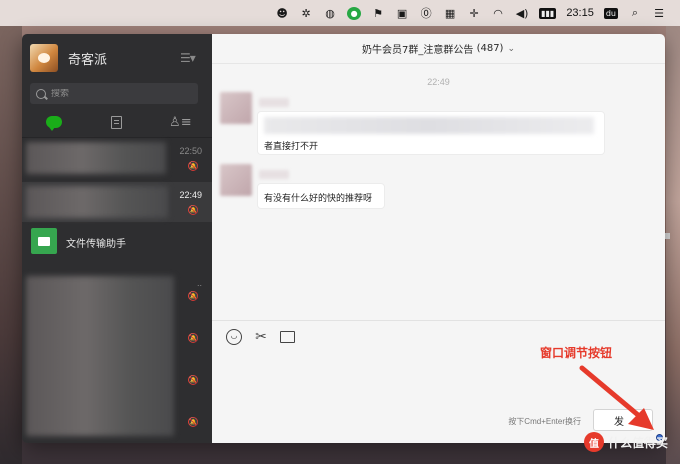 The image size is (680, 464). What do you see at coordinates (402, 13) in the screenshot?
I see `dock-icon: ▣` at bounding box center [402, 13].